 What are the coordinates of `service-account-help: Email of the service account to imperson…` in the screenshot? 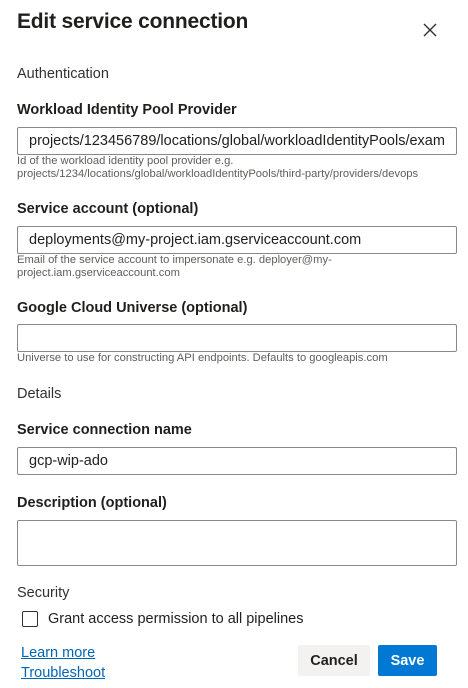 It's located at (174, 266).